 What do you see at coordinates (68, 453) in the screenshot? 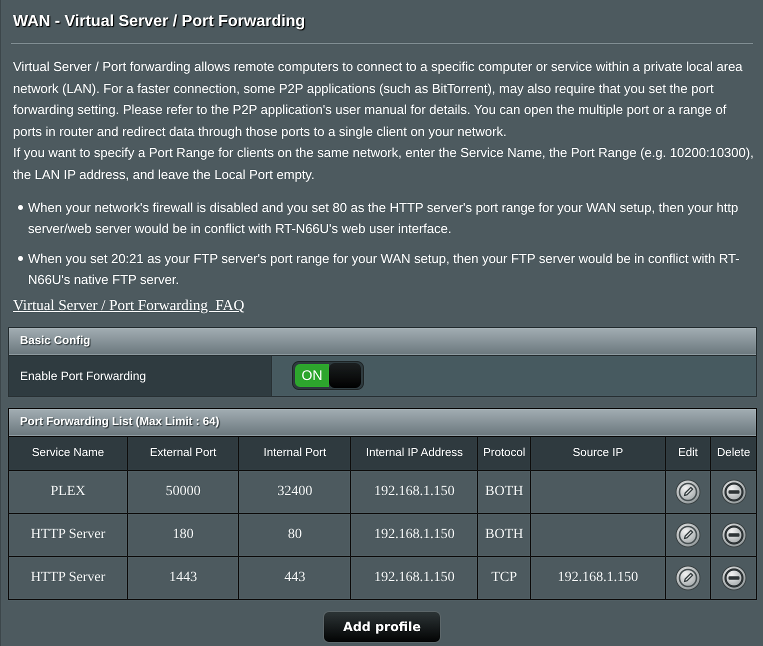
I see `column-header: Service Name` at bounding box center [68, 453].